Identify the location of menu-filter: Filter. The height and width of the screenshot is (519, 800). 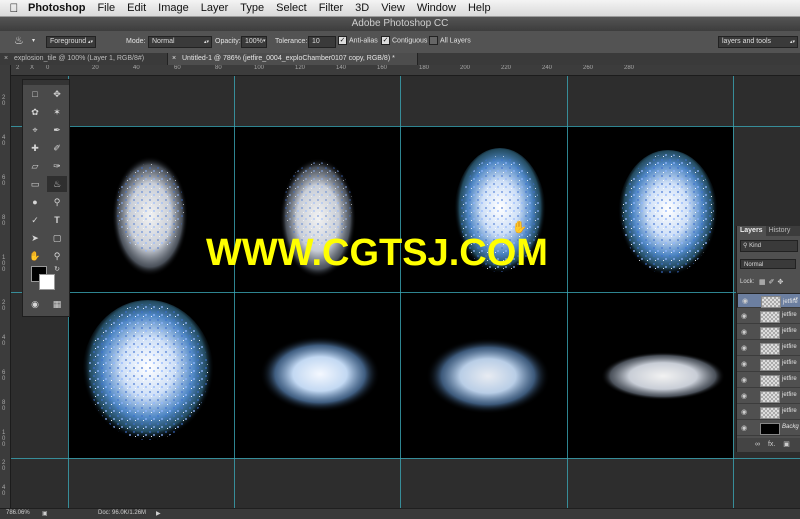
(331, 8).